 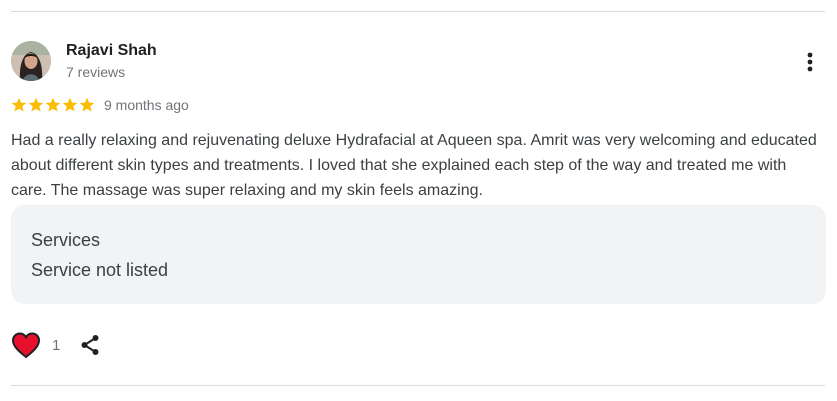 What do you see at coordinates (146, 105) in the screenshot?
I see `review-time: 9 months ago` at bounding box center [146, 105].